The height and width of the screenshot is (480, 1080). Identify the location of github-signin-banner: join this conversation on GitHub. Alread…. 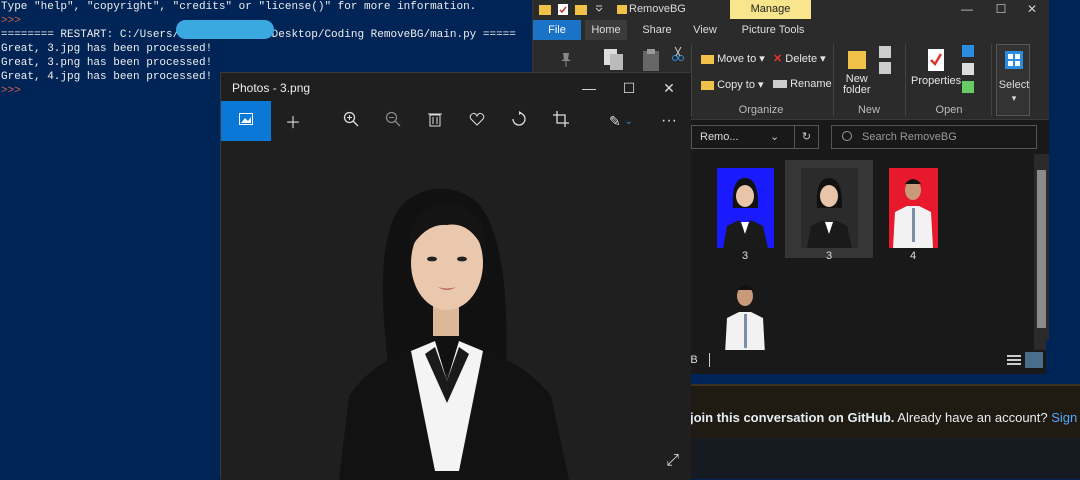
(885, 431).